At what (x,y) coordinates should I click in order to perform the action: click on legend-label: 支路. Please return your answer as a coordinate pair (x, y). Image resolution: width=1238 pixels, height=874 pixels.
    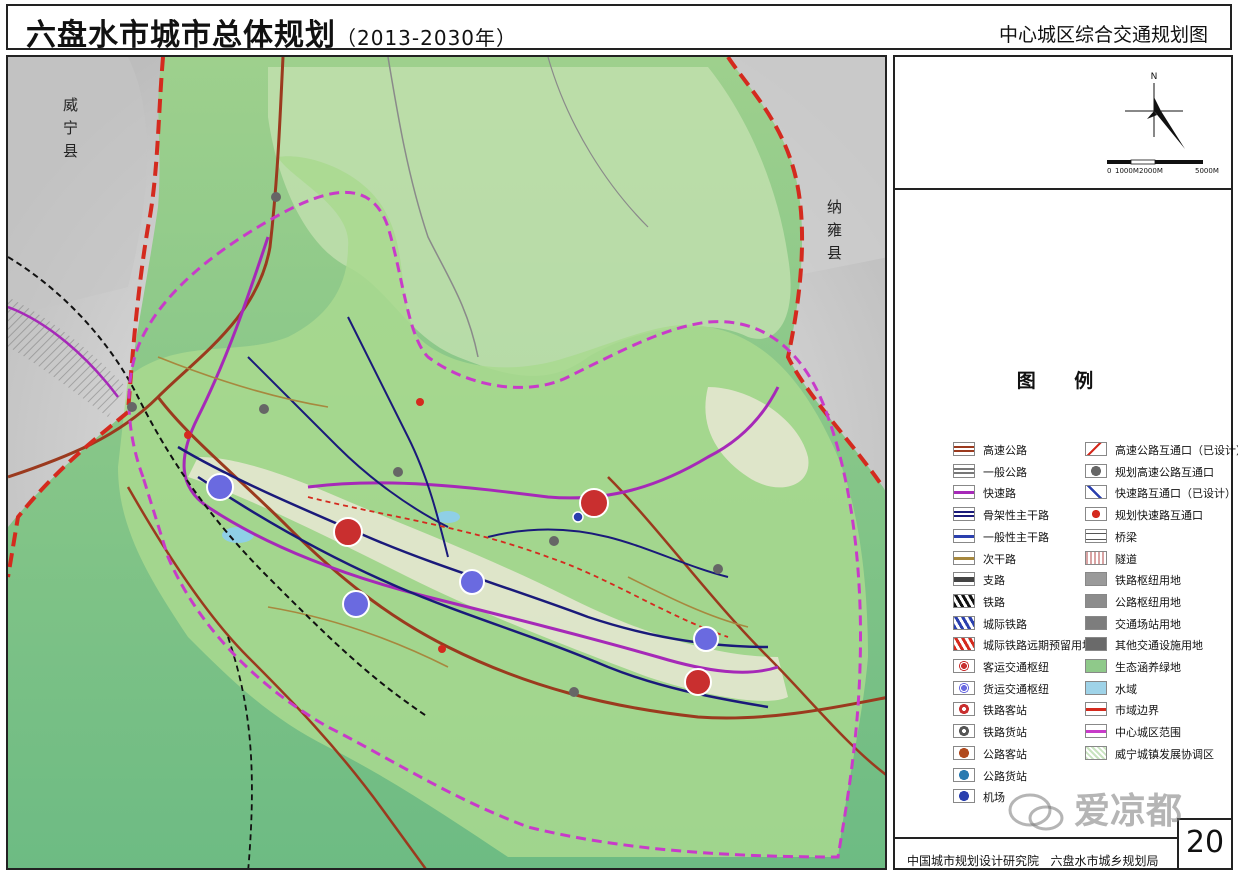
    Looking at the image, I should click on (994, 581).